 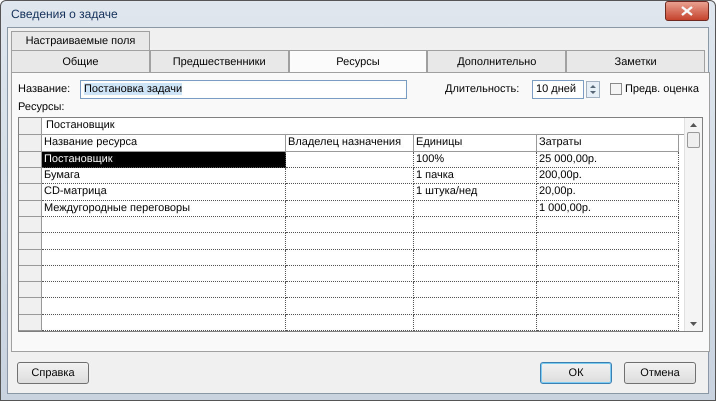 I want to click on table-cell: 1 штука/нед, so click(x=475, y=192).